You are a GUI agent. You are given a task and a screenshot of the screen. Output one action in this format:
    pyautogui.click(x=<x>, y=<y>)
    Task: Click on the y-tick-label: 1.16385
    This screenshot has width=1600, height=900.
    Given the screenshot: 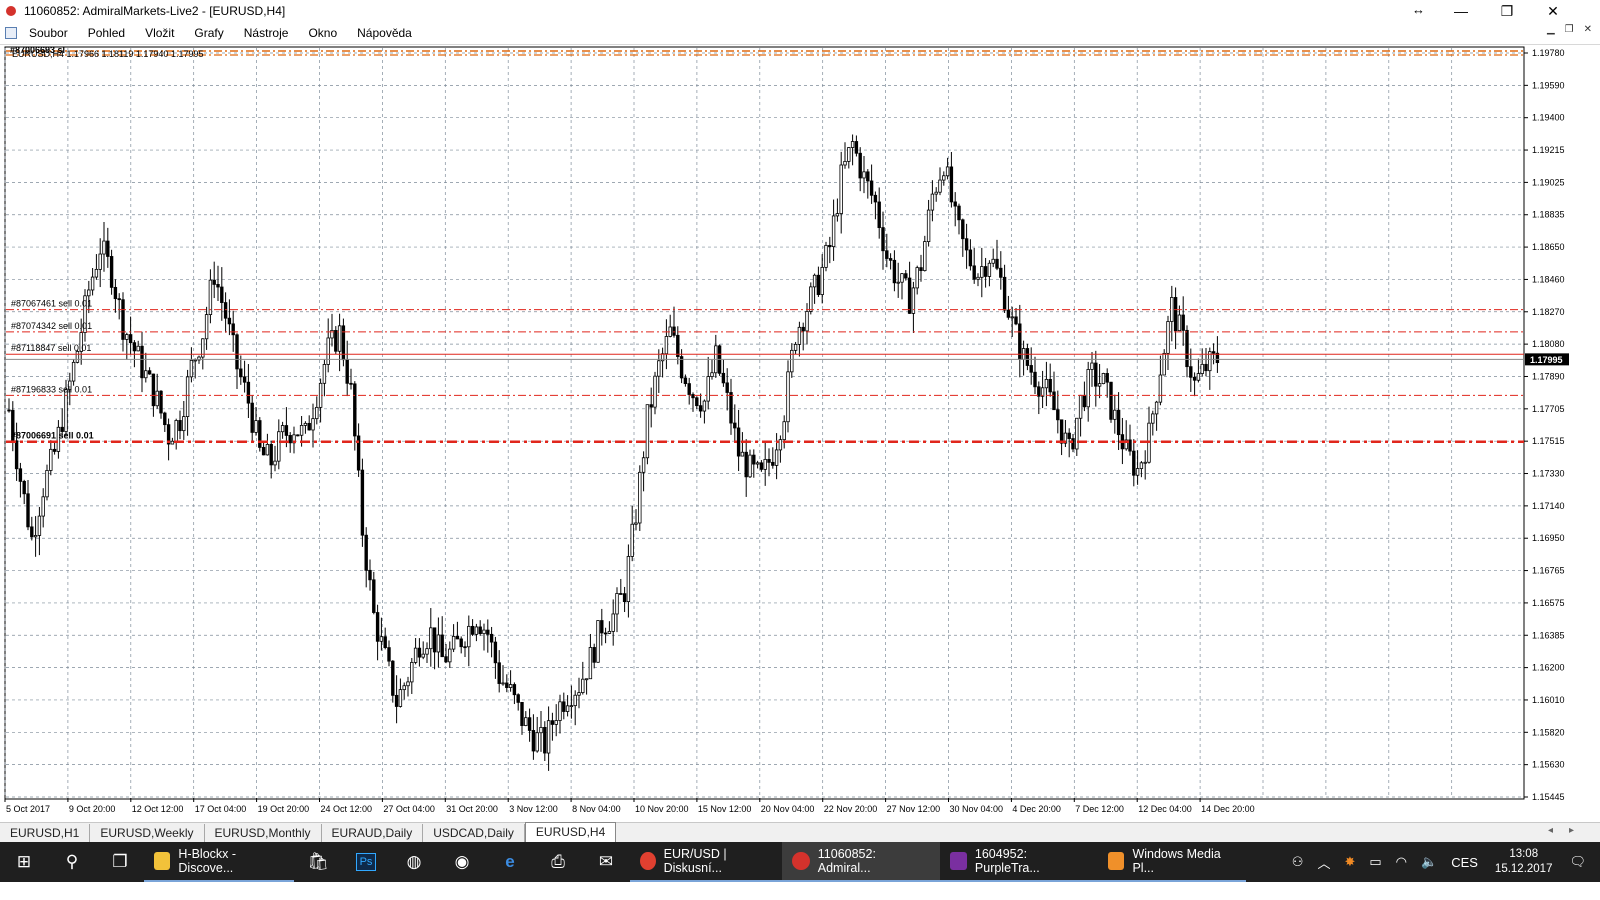 What is the action you would take?
    pyautogui.click(x=1548, y=635)
    